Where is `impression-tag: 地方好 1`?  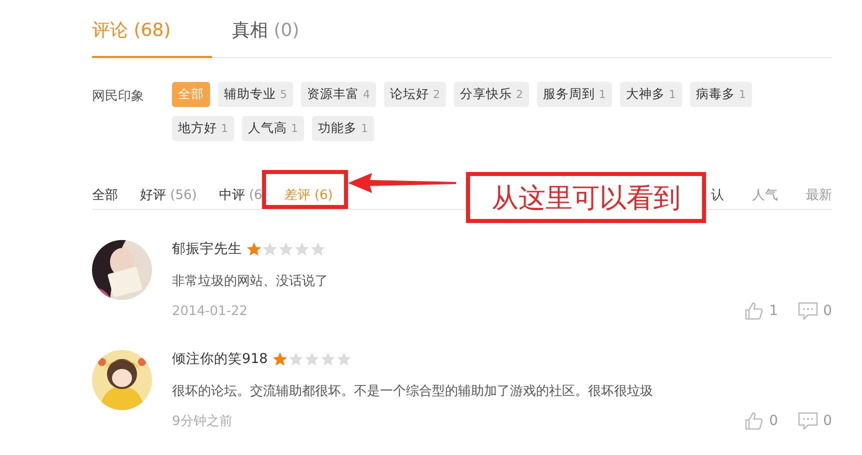 impression-tag: 地方好 1 is located at coordinates (203, 128).